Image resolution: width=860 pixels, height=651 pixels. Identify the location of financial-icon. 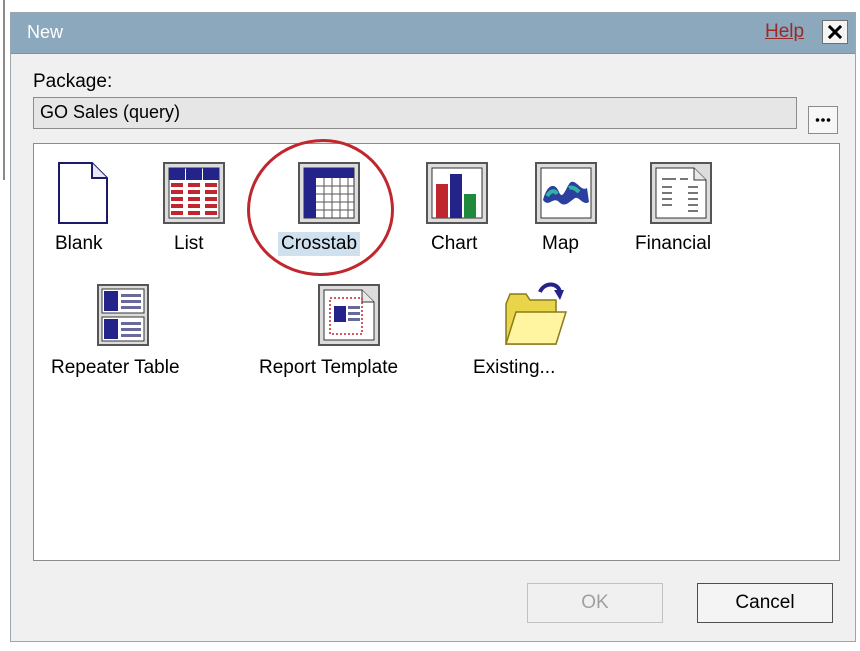
(681, 193).